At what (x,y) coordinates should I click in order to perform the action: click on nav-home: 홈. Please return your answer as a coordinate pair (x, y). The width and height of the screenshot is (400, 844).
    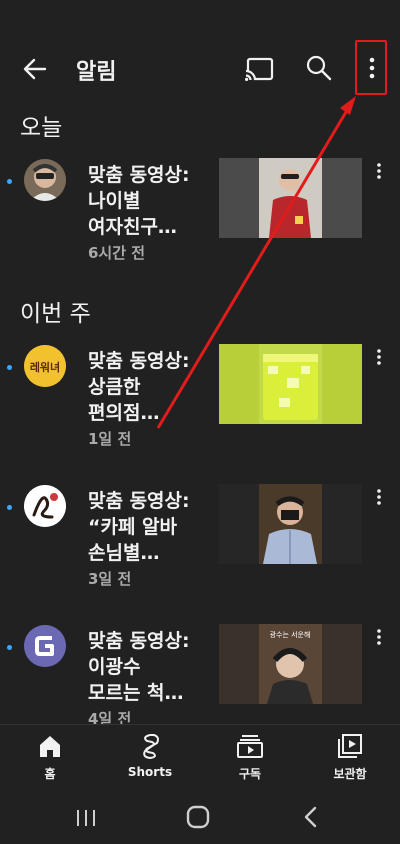
    Looking at the image, I should click on (50, 757).